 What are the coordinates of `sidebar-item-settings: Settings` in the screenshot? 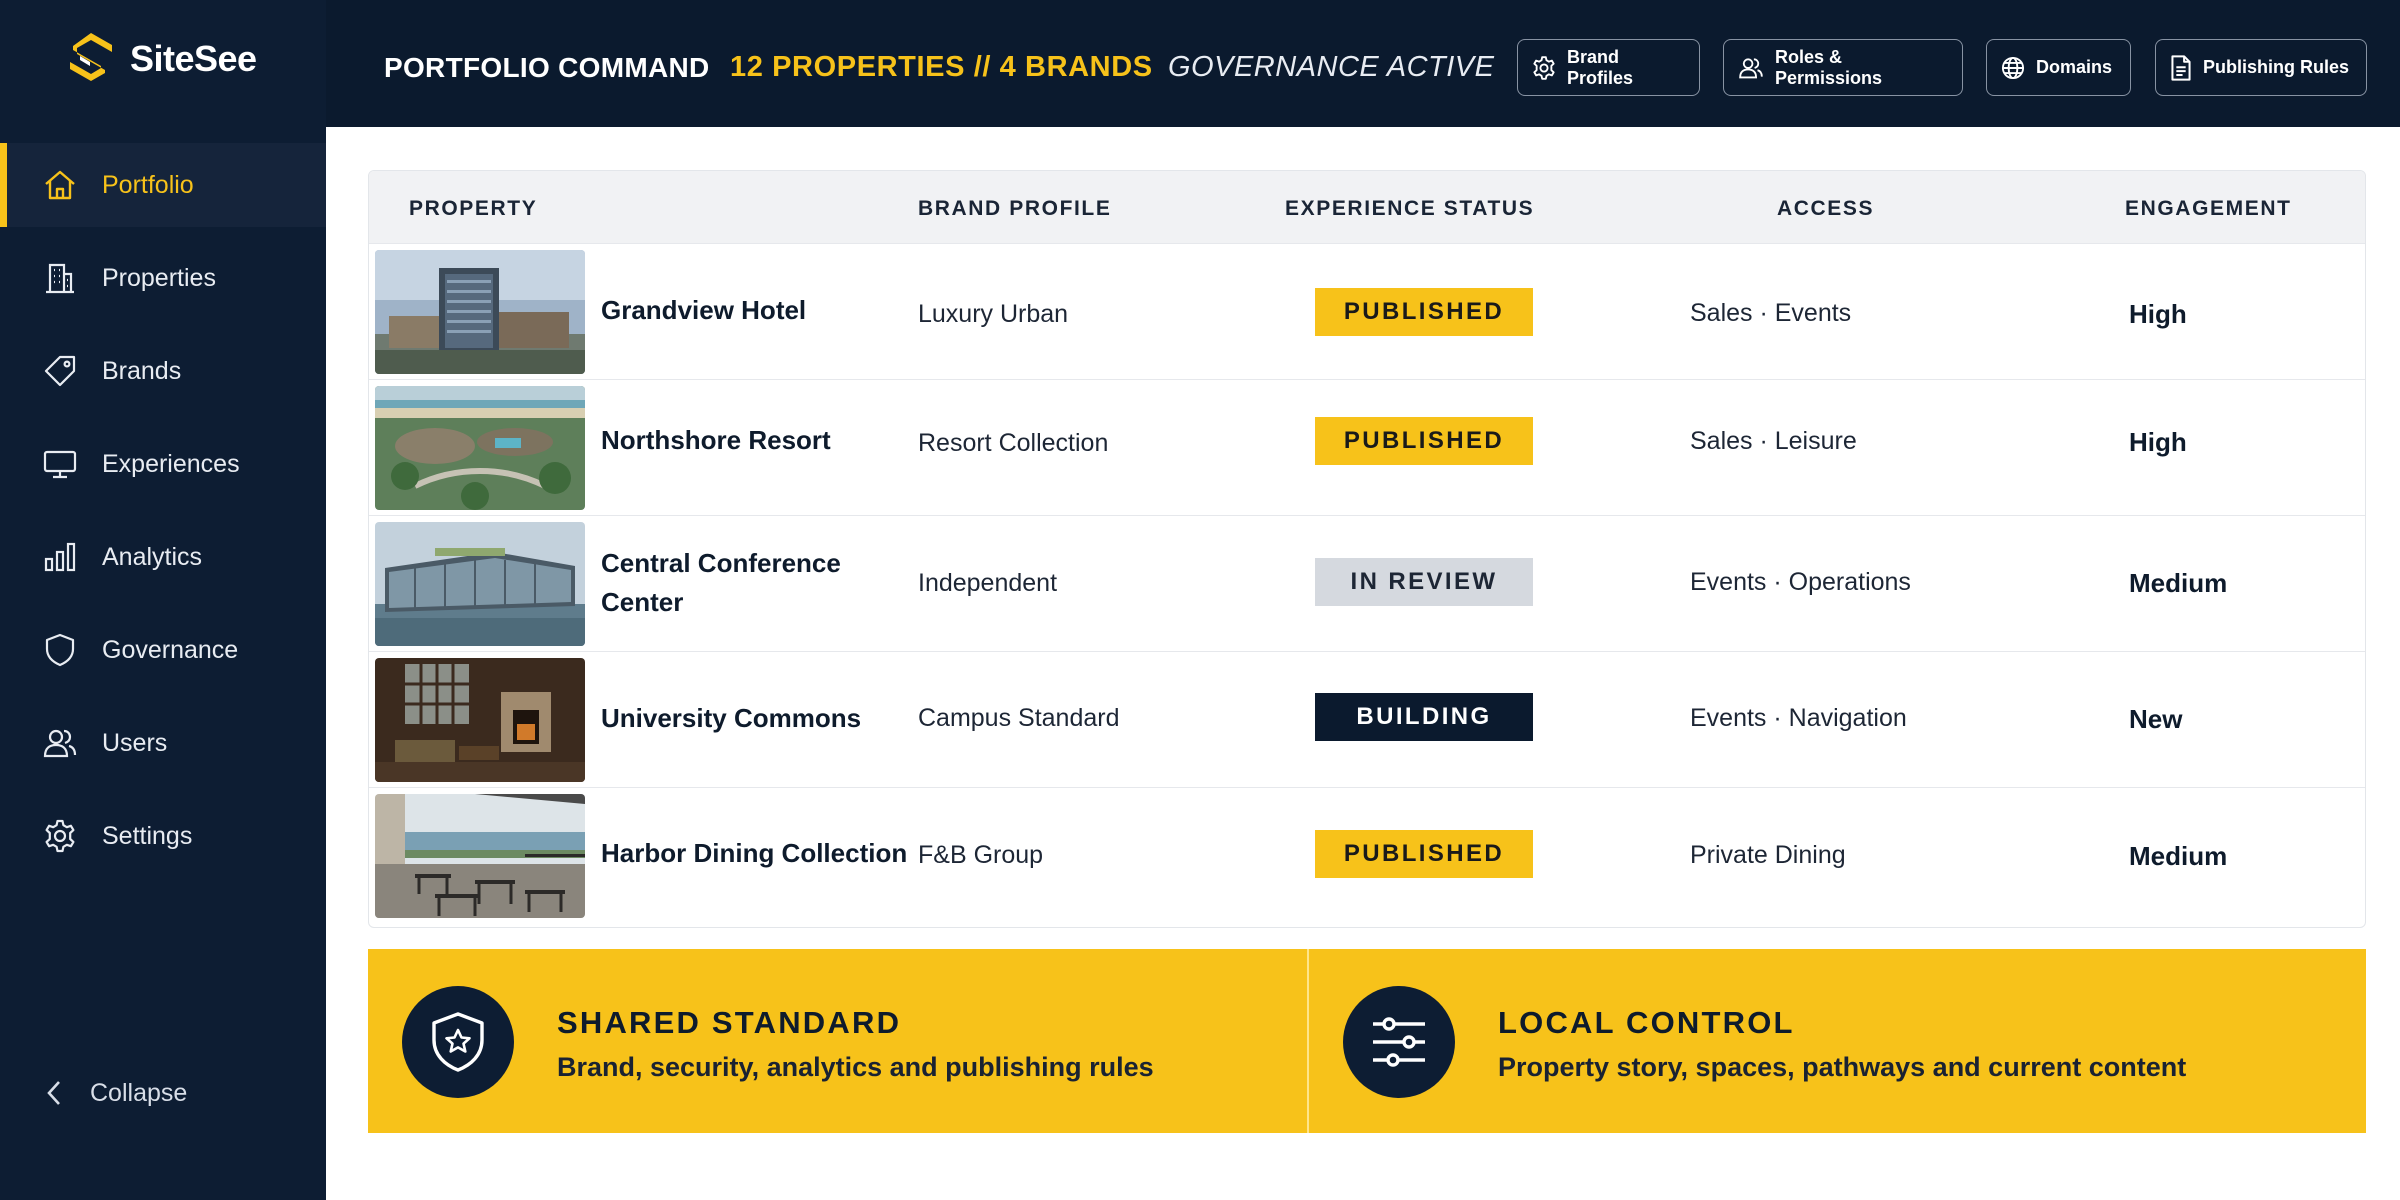 It's located at (163, 836).